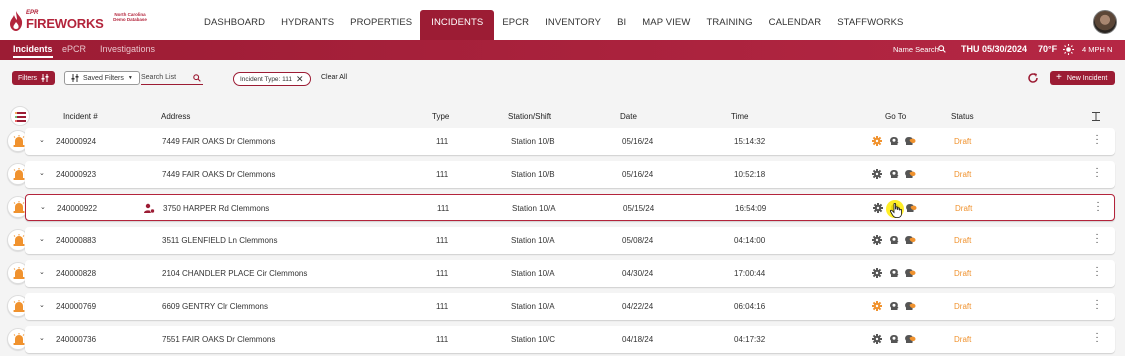  I want to click on nav-staffworks: STAFFWORKS, so click(870, 25).